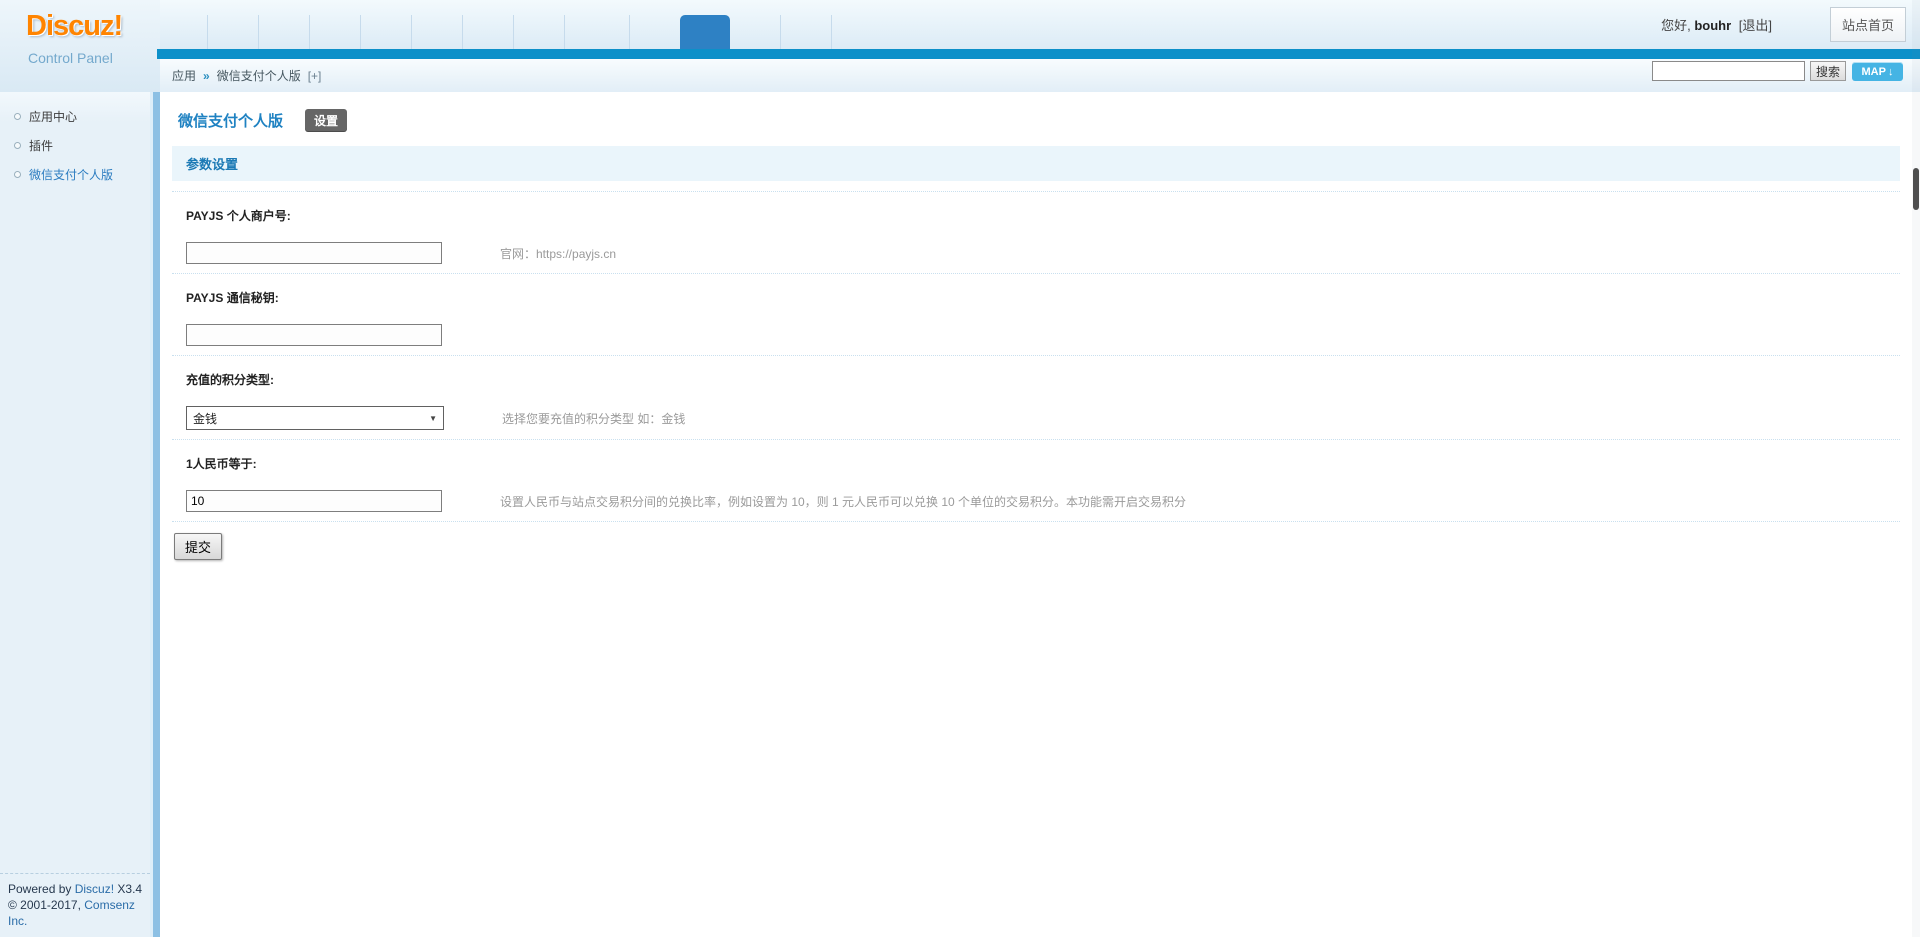  I want to click on discuz-logo: Discuz!, so click(74, 26).